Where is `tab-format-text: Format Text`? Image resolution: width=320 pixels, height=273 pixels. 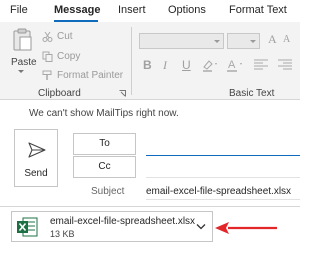 tab-format-text: Format Text is located at coordinates (258, 10).